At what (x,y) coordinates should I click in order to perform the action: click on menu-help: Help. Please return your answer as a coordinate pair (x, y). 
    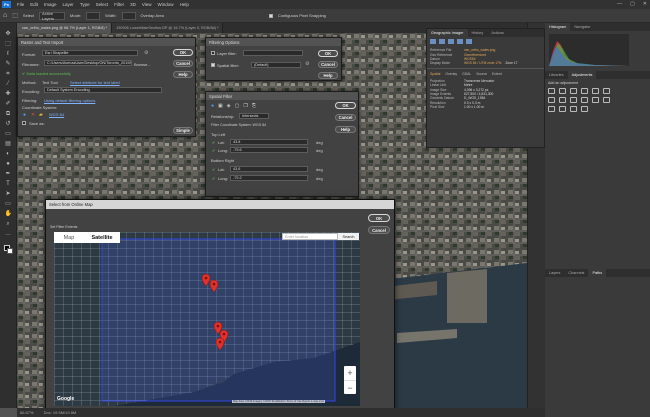
    Looking at the image, I should click on (184, 4).